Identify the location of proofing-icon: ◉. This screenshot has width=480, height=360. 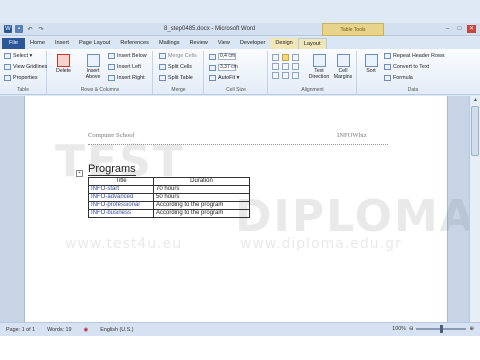
(86, 330).